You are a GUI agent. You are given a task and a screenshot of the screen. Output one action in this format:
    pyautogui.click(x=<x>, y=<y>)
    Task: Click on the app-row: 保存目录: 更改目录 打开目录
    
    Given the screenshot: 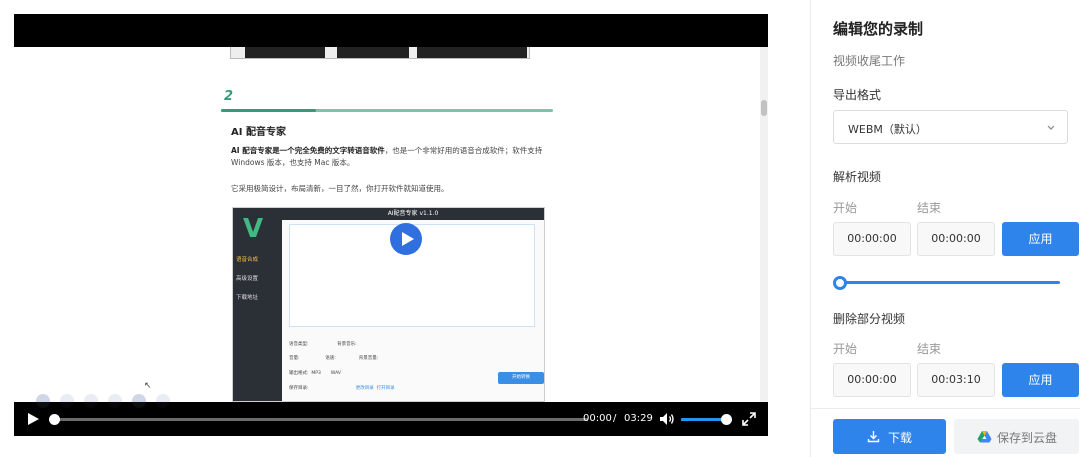 What is the action you would take?
    pyautogui.click(x=342, y=388)
    